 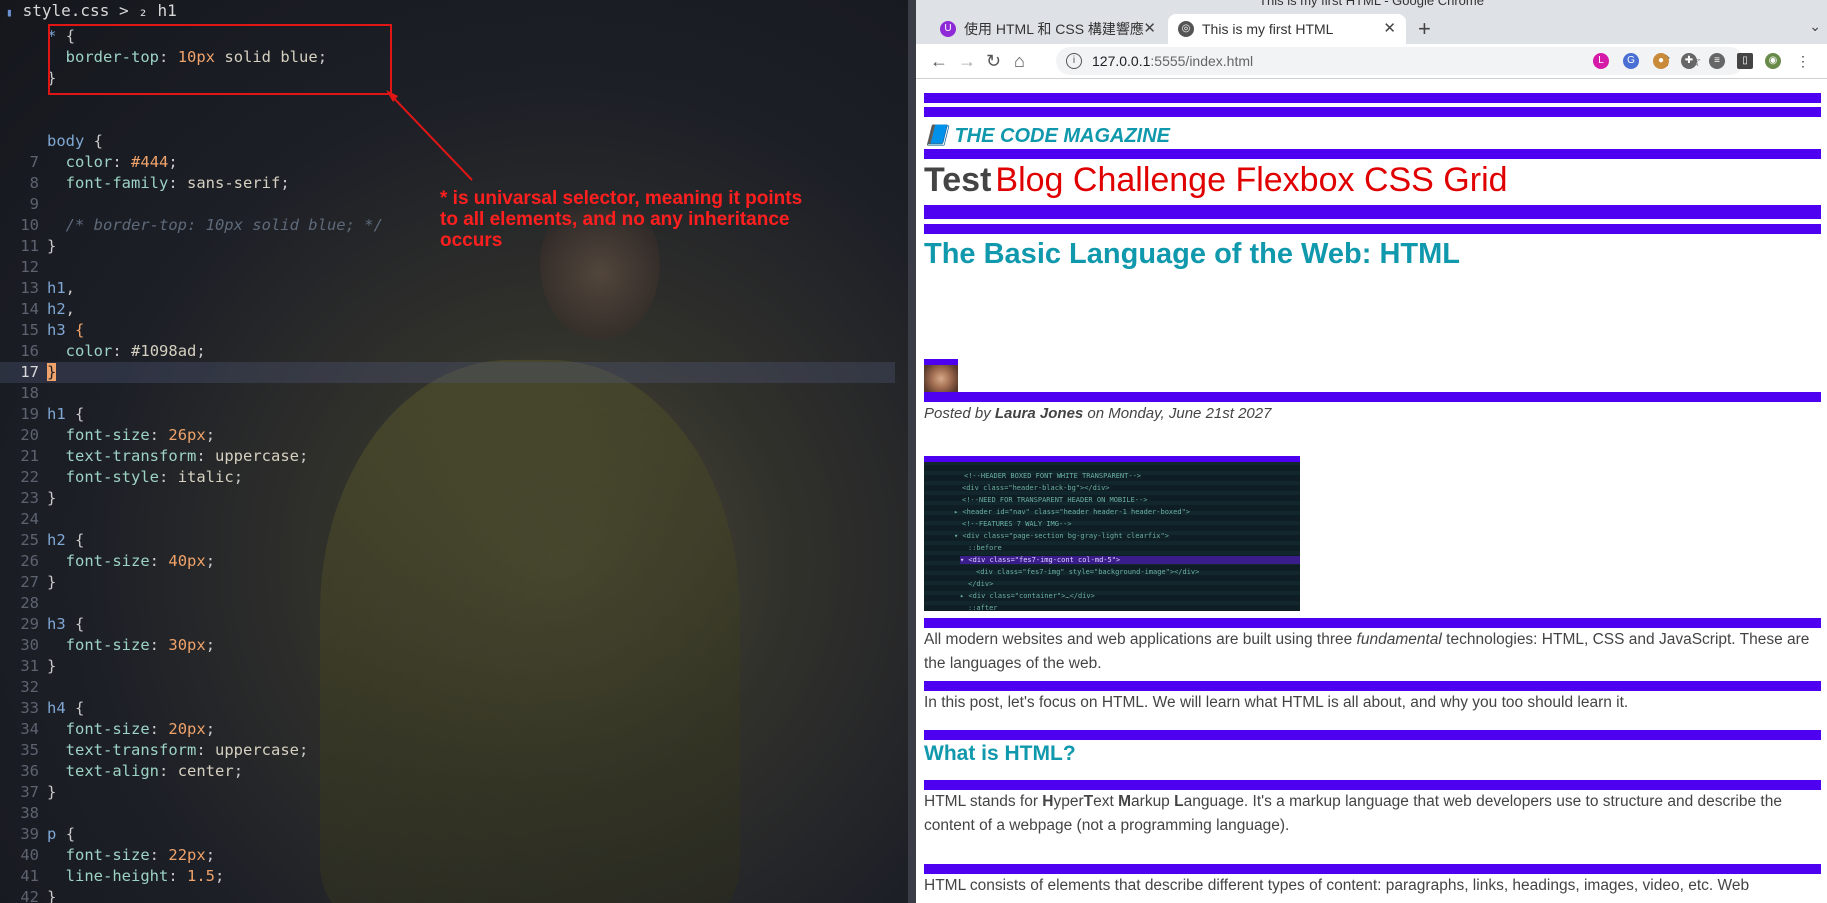 I want to click on home-icon: ⌂, so click(x=1019, y=61).